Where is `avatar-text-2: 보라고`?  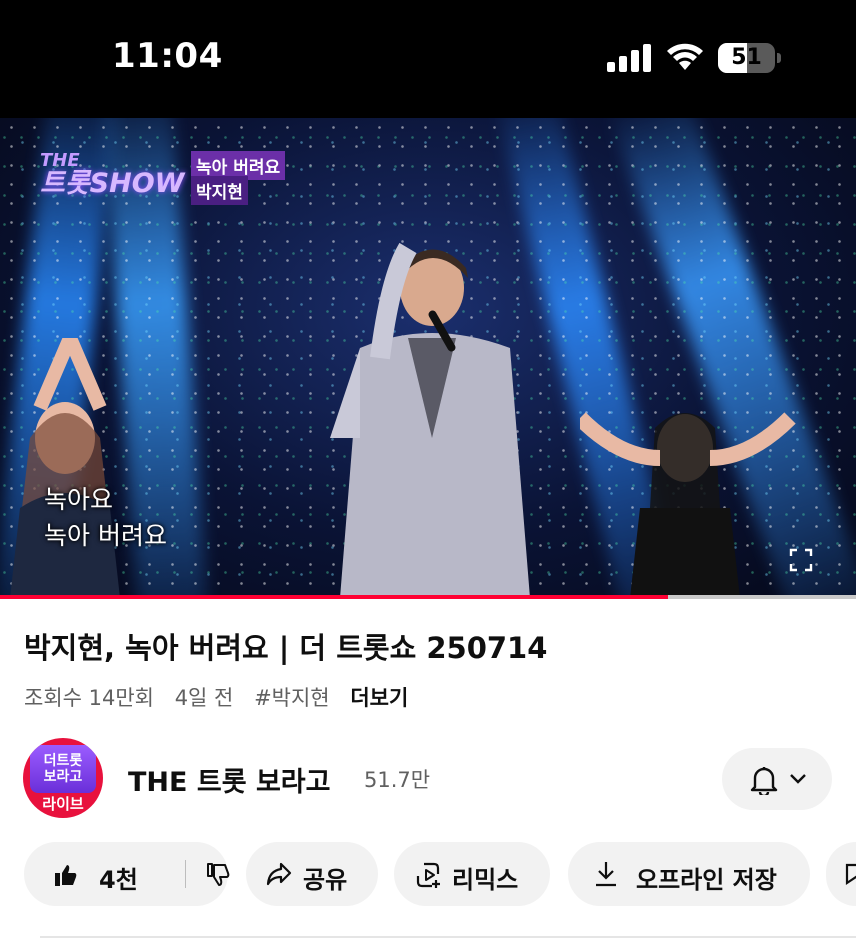
avatar-text-2: 보라고 is located at coordinates (63, 777).